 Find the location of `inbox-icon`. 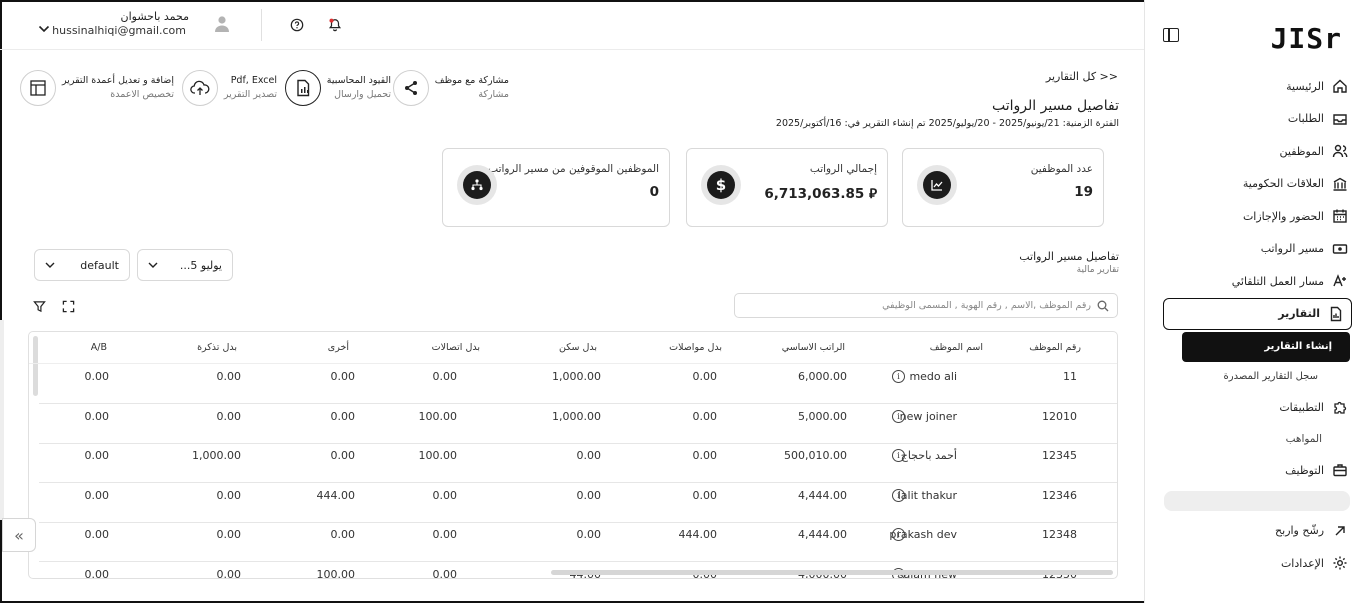

inbox-icon is located at coordinates (1340, 119).